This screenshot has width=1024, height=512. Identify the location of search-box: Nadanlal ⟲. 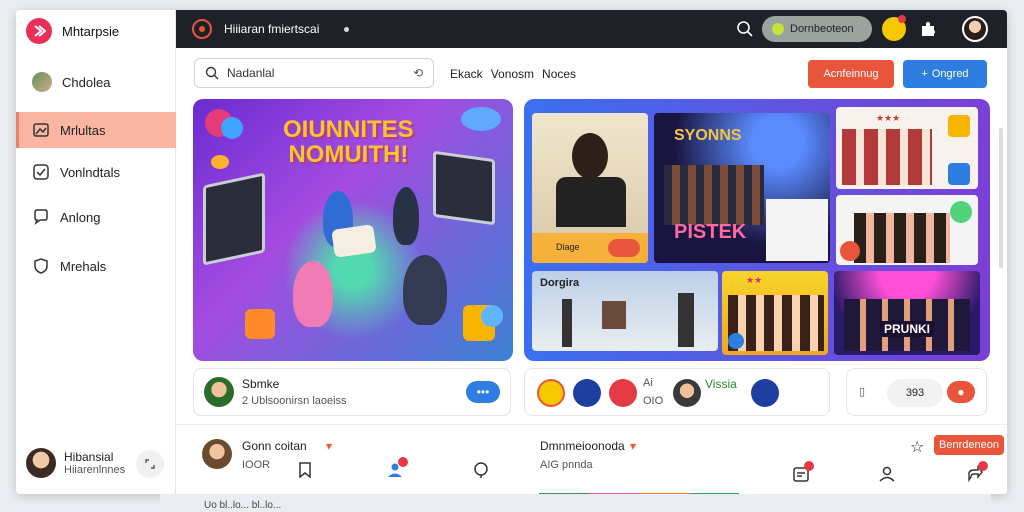
(314, 73).